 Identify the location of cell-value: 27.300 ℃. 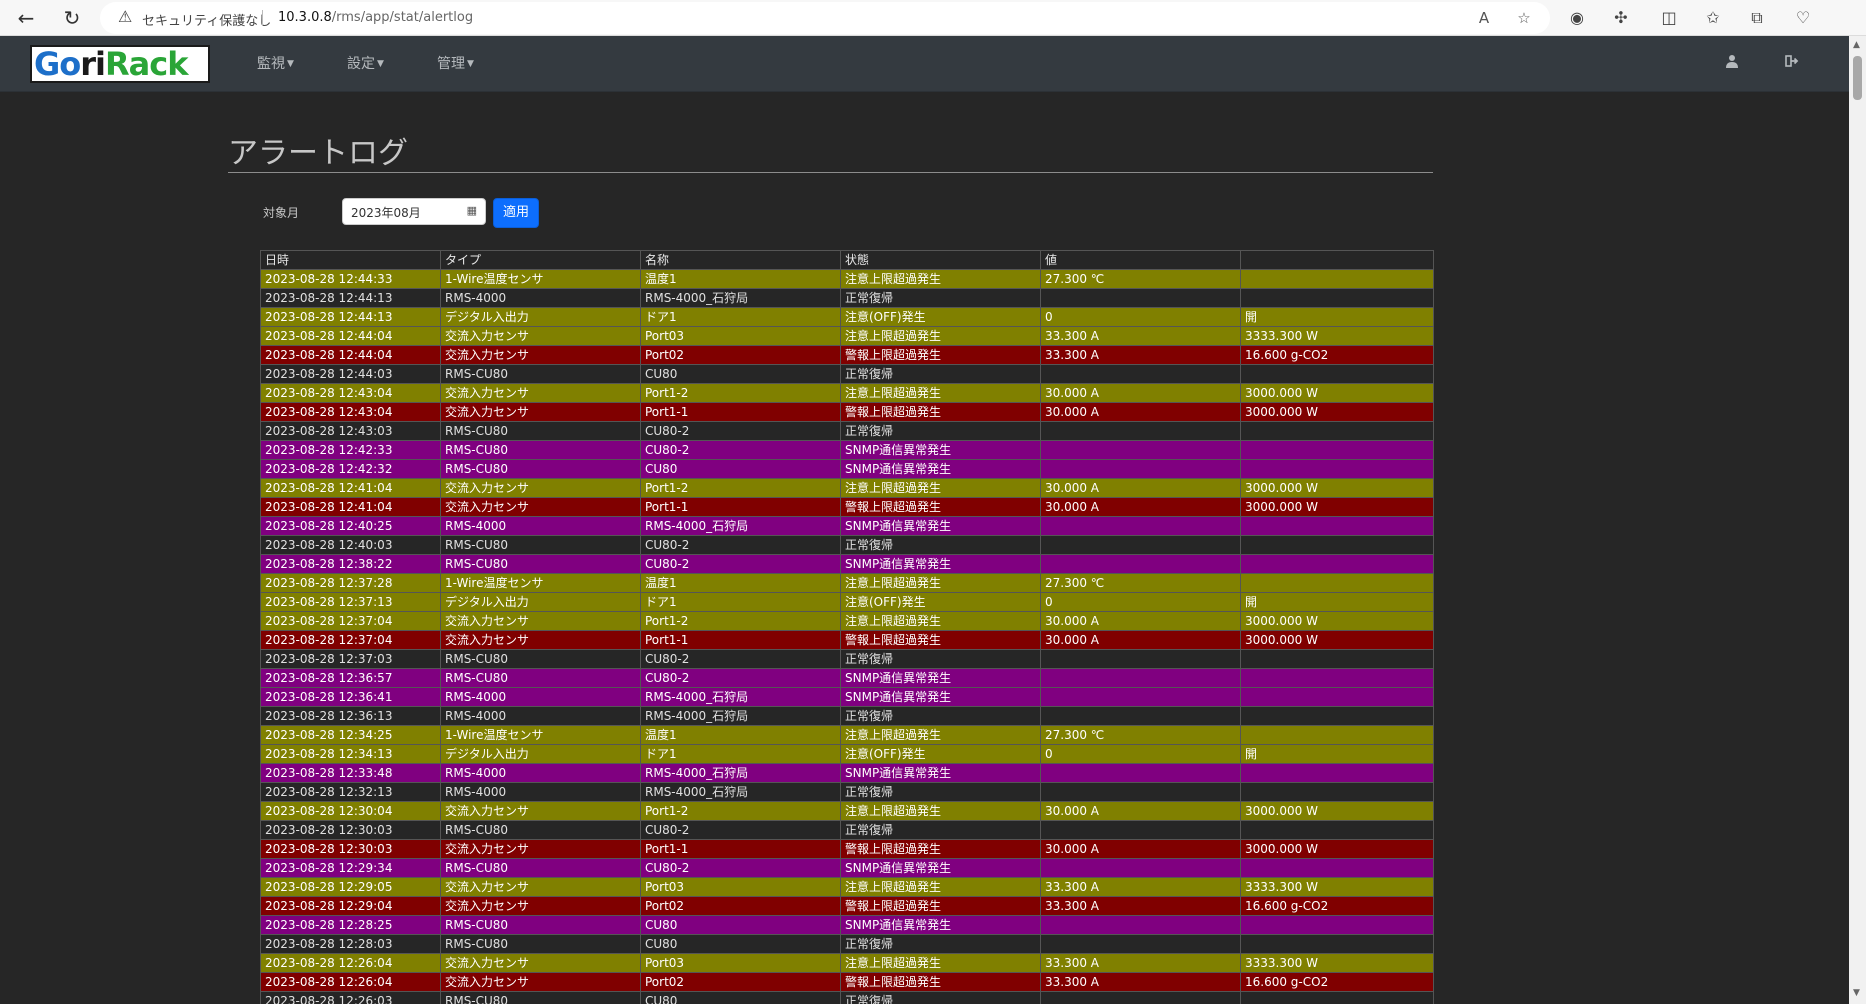
(1140, 583).